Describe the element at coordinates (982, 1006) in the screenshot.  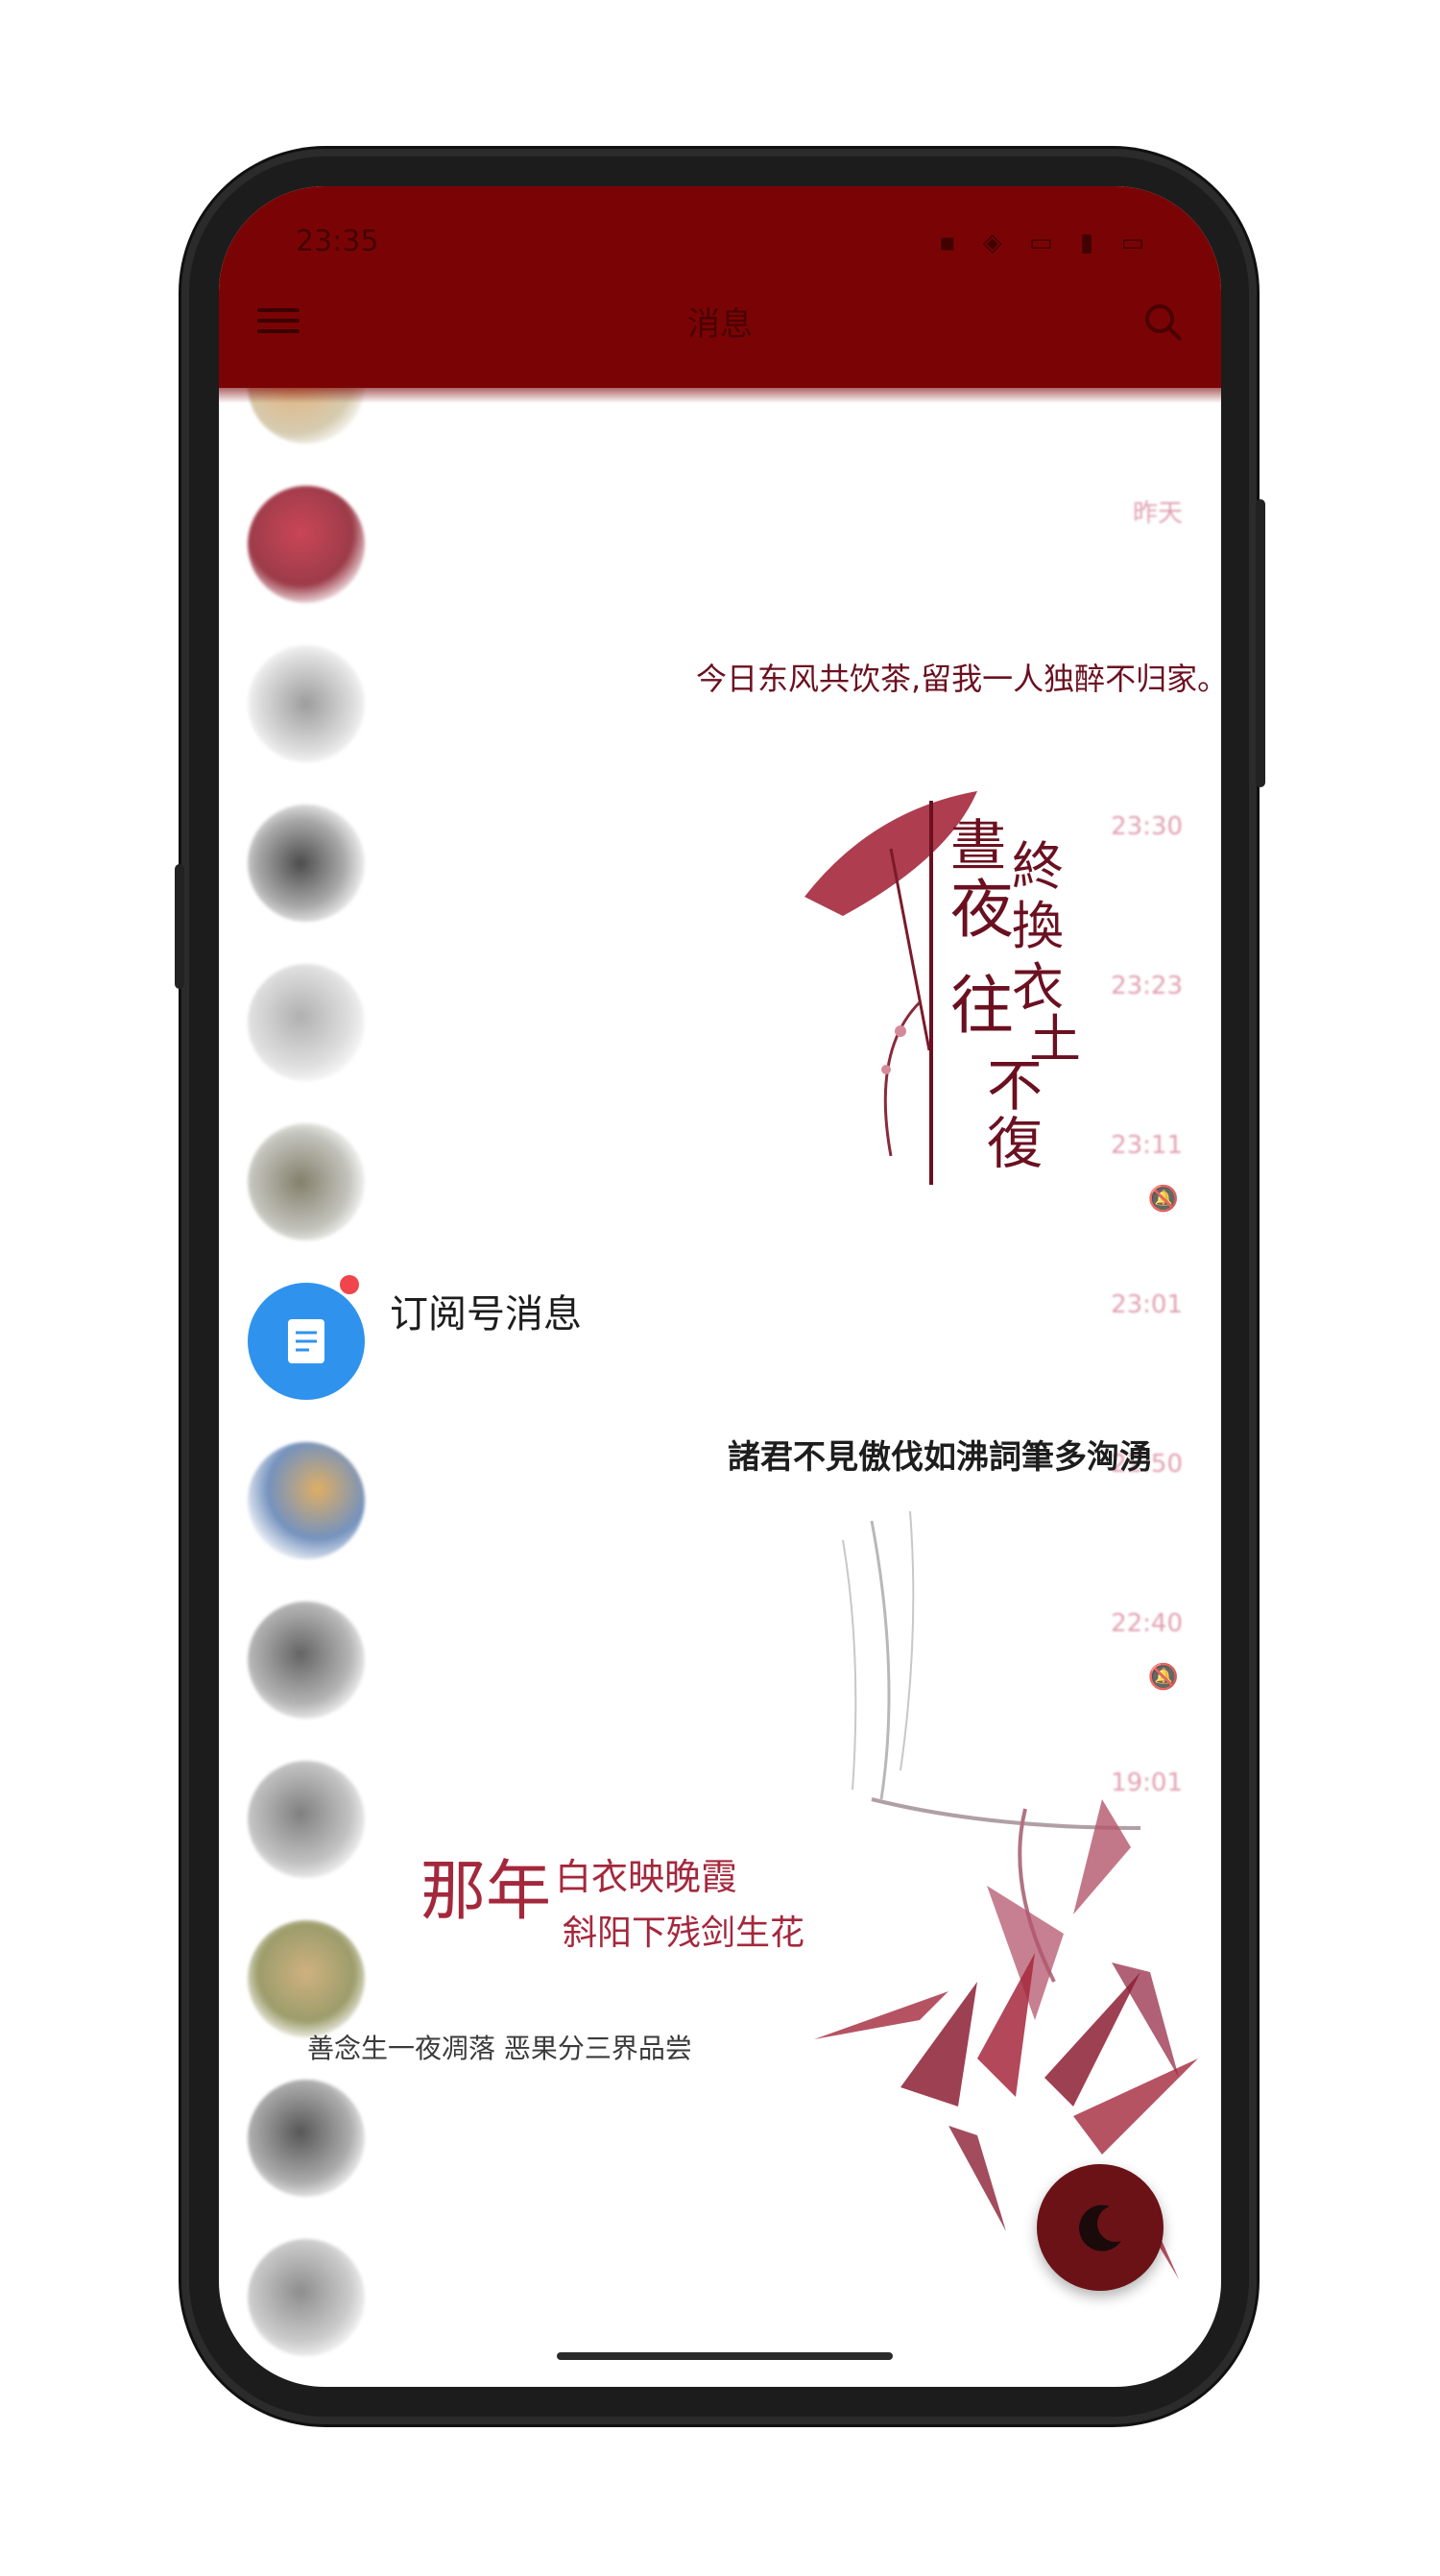
I see `calligraphy-char: 往` at that location.